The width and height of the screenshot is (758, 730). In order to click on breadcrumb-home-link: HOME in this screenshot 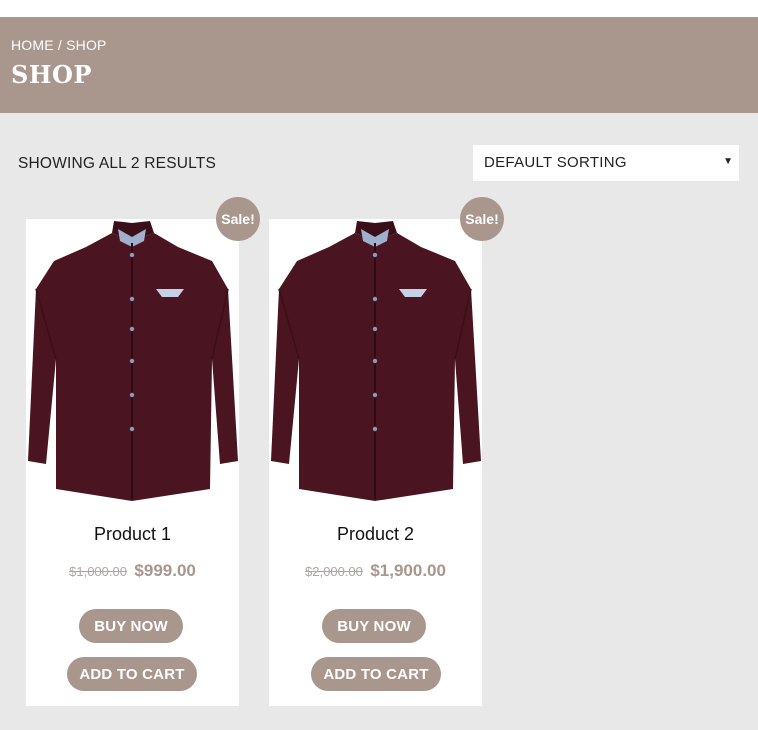, I will do `click(32, 45)`.